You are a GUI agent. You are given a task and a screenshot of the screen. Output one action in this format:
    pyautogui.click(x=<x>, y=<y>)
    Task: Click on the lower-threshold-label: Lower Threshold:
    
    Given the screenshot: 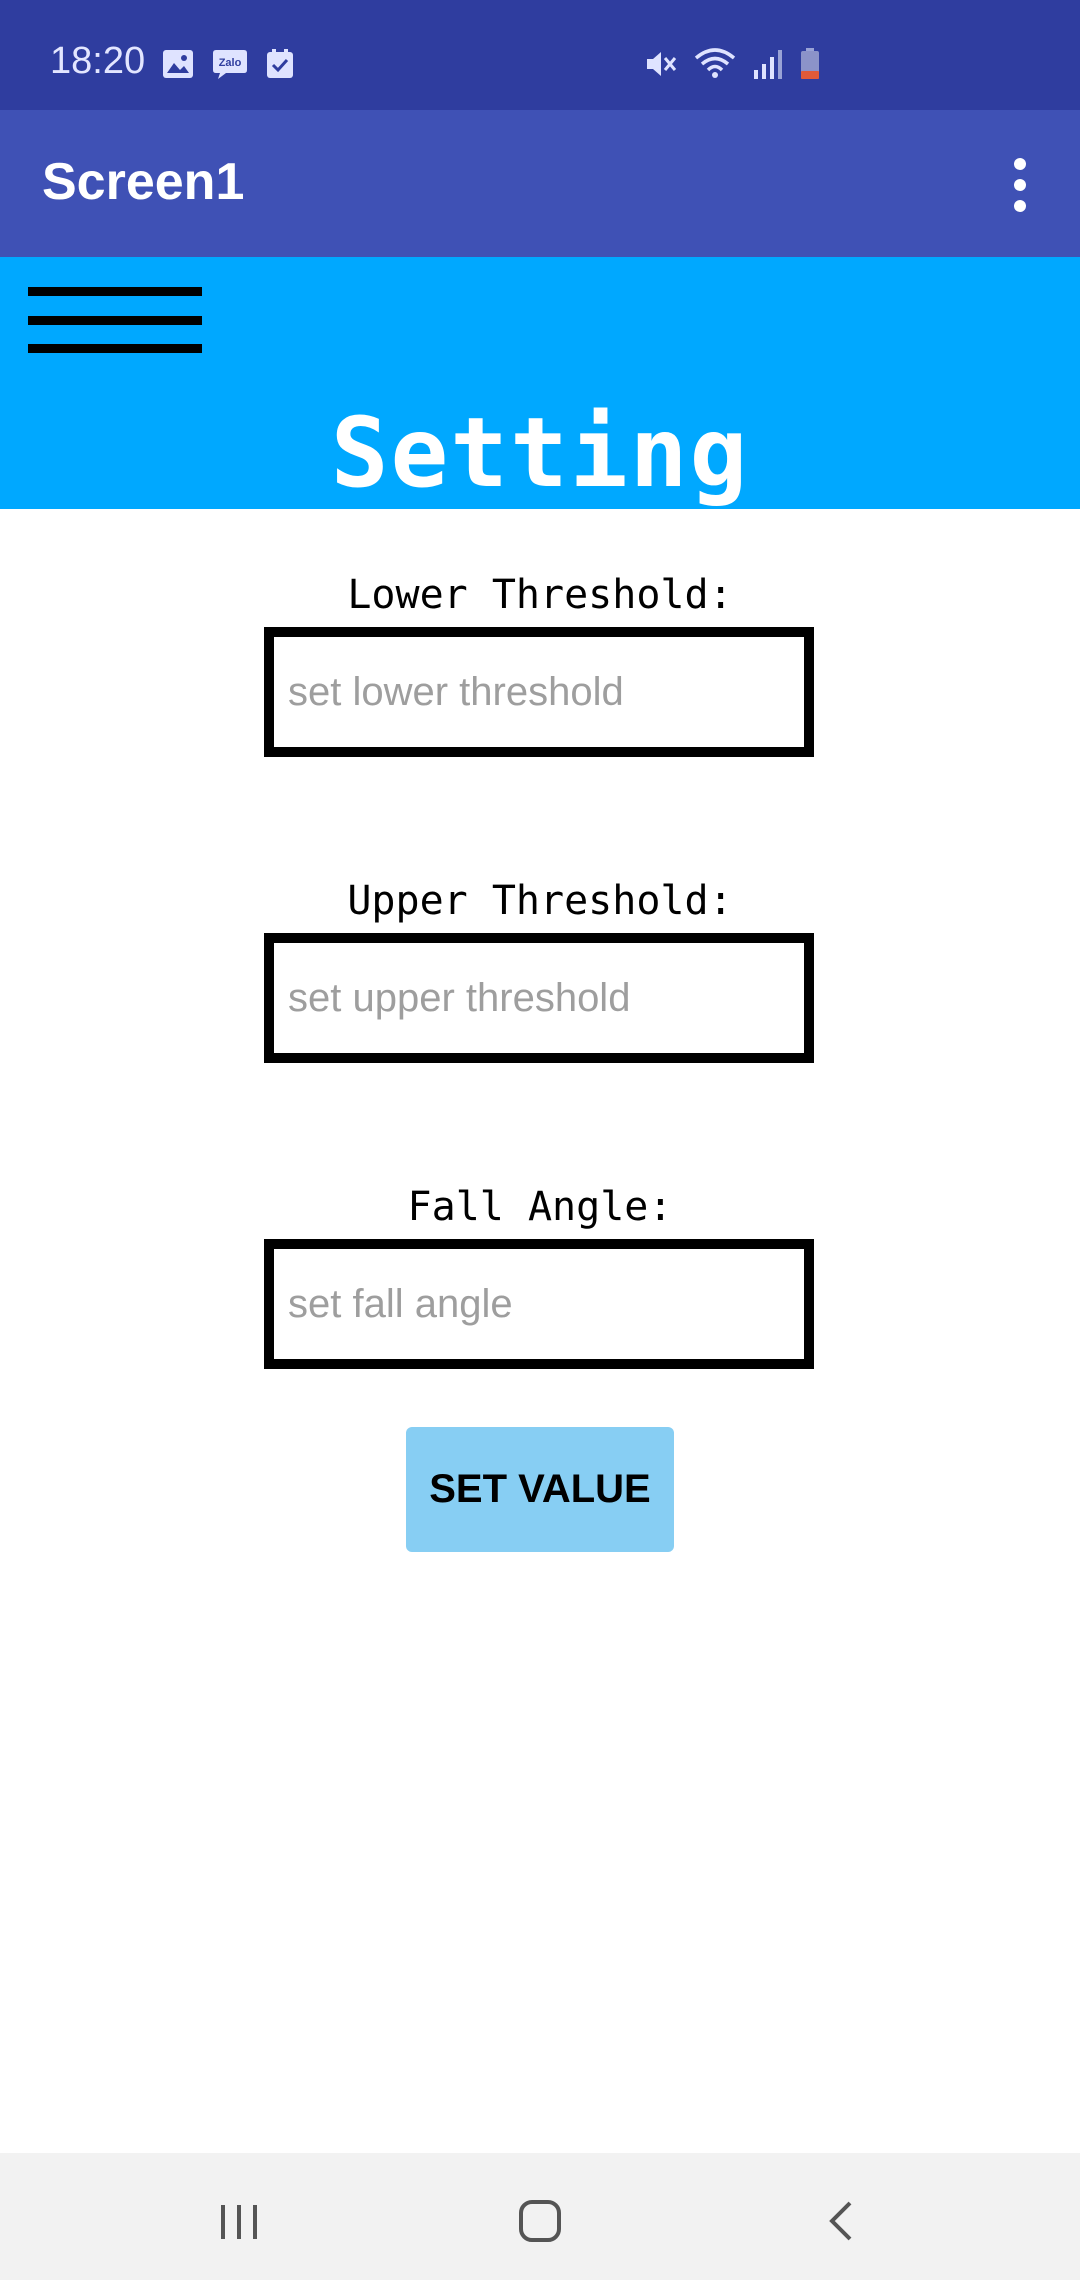 What is the action you would take?
    pyautogui.click(x=540, y=595)
    